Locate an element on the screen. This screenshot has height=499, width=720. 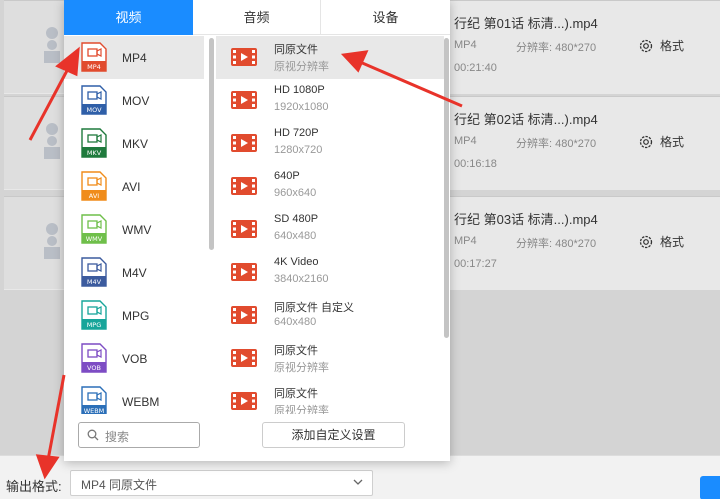
bottom-bar: 输出格式: MP4 同原文件 is located at coordinates (360, 477).